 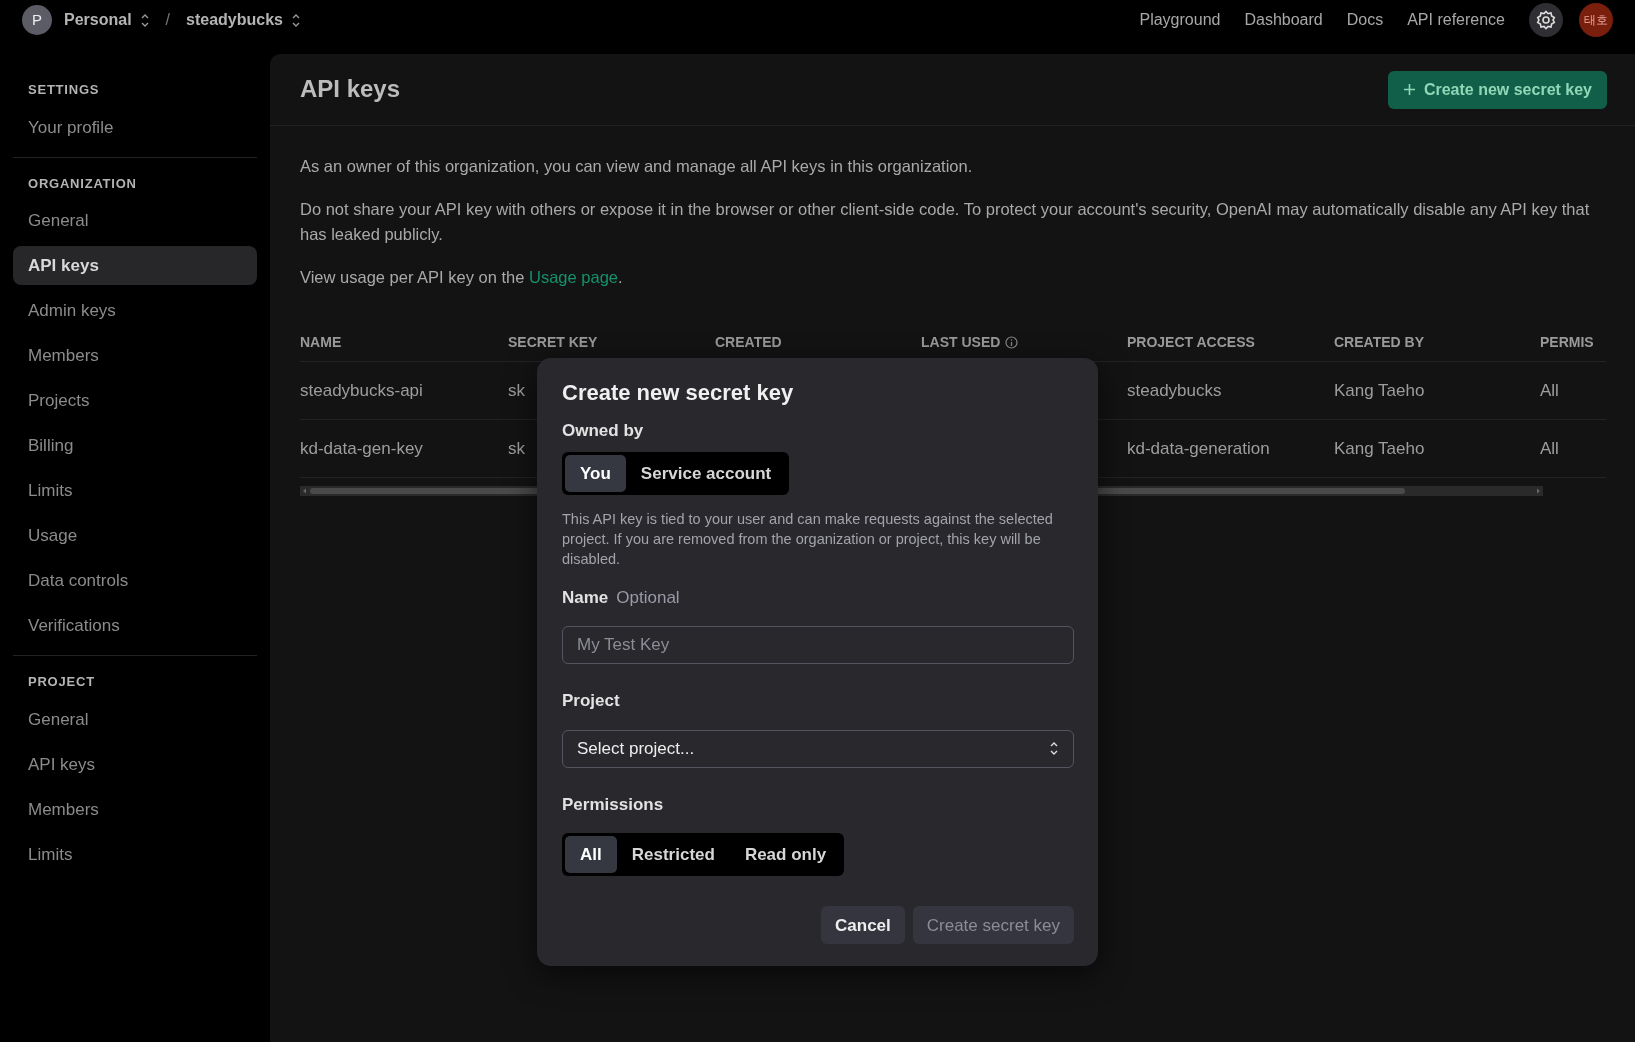 What do you see at coordinates (1596, 20) in the screenshot?
I see `user-avatar: 태호` at bounding box center [1596, 20].